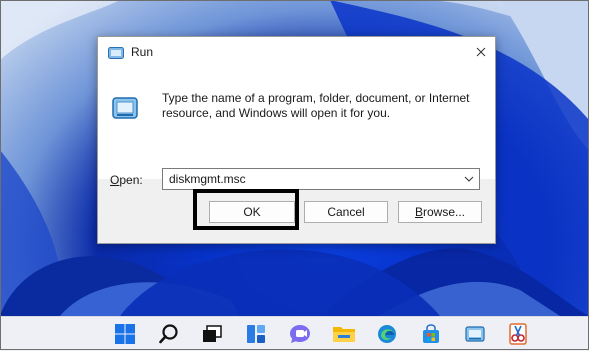 Image resolution: width=589 pixels, height=351 pixels. Describe the element at coordinates (346, 212) in the screenshot. I see `cancel-button: Cancel` at that location.